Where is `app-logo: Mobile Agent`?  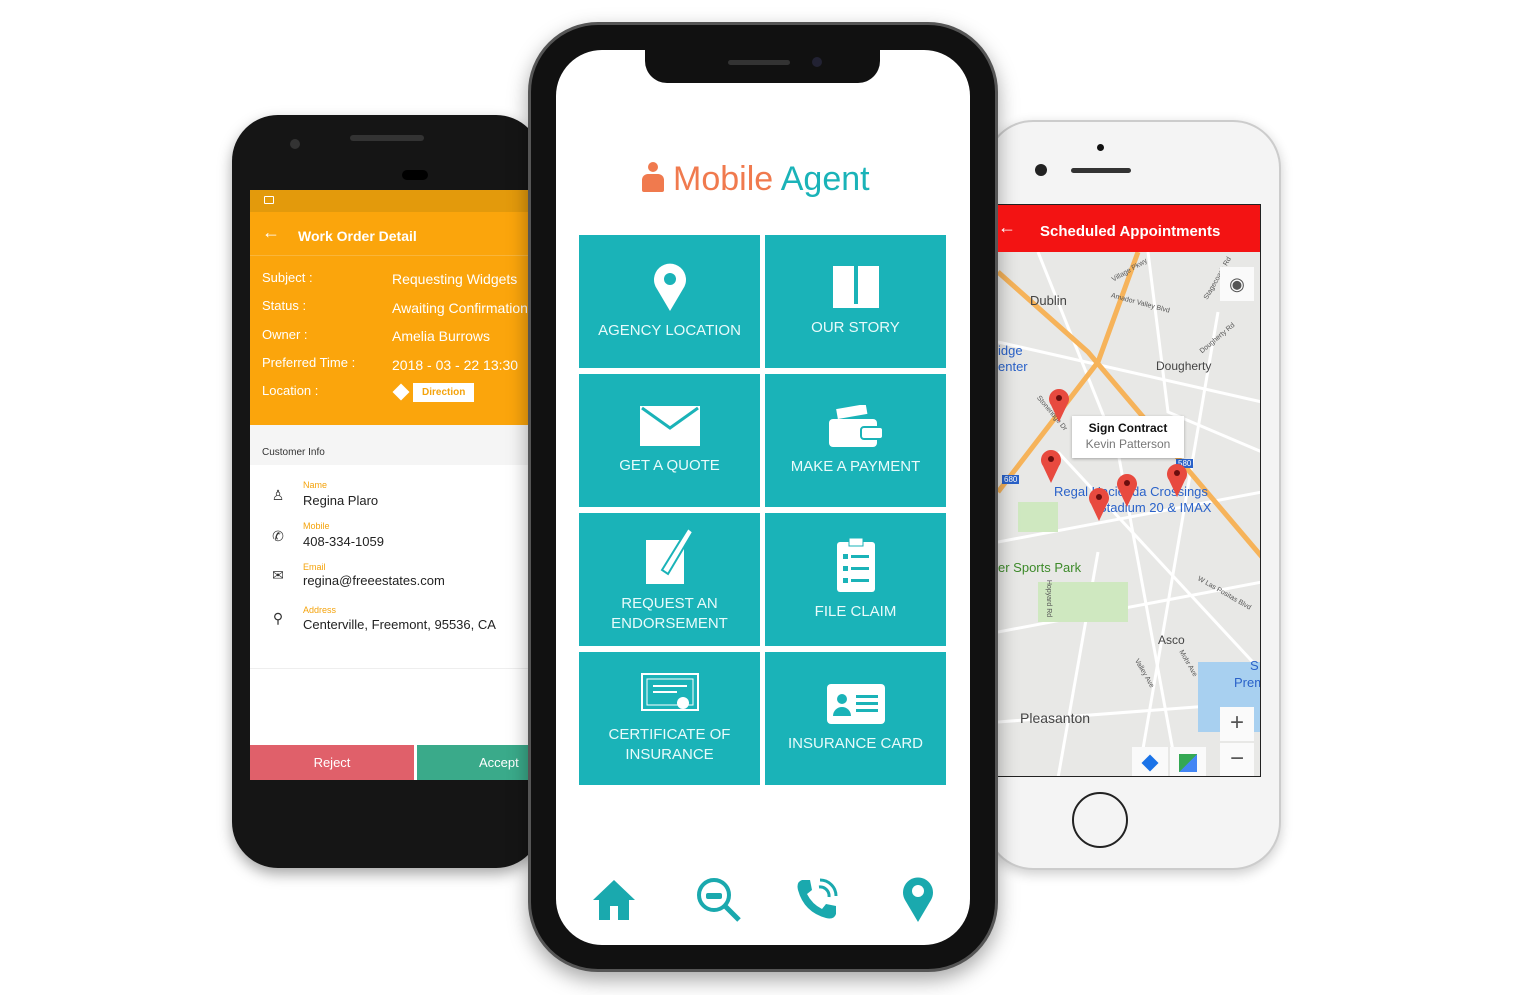 app-logo: Mobile Agent is located at coordinates (771, 179).